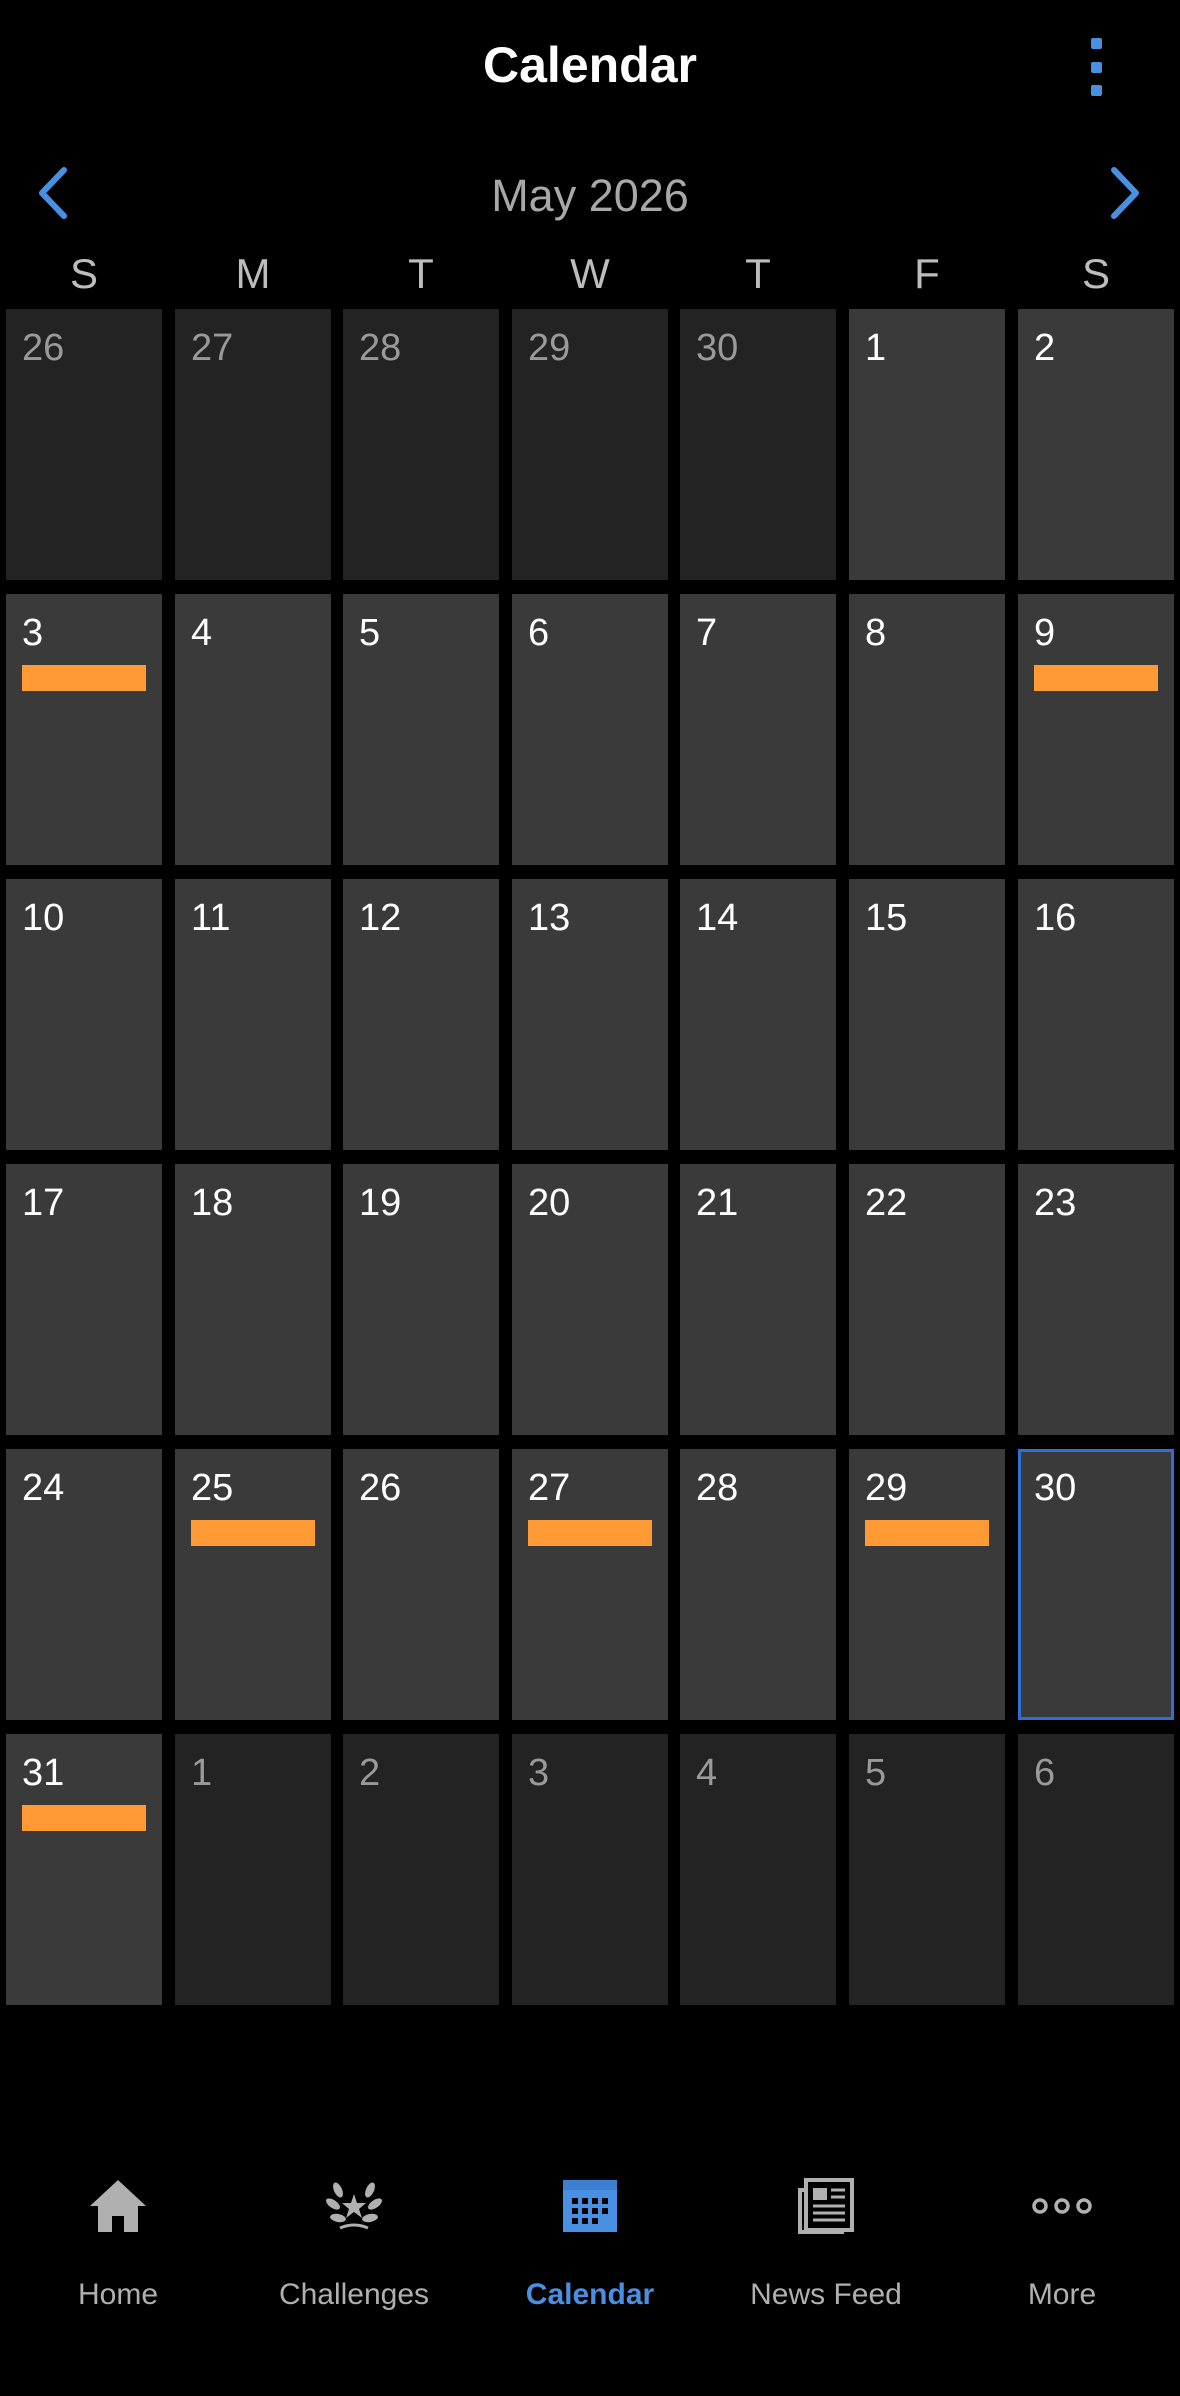  I want to click on weekday-label: T, so click(421, 273).